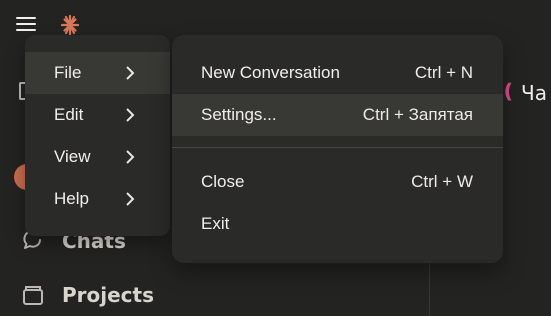  What do you see at coordinates (69, 114) in the screenshot?
I see `menu-item-label: Edit` at bounding box center [69, 114].